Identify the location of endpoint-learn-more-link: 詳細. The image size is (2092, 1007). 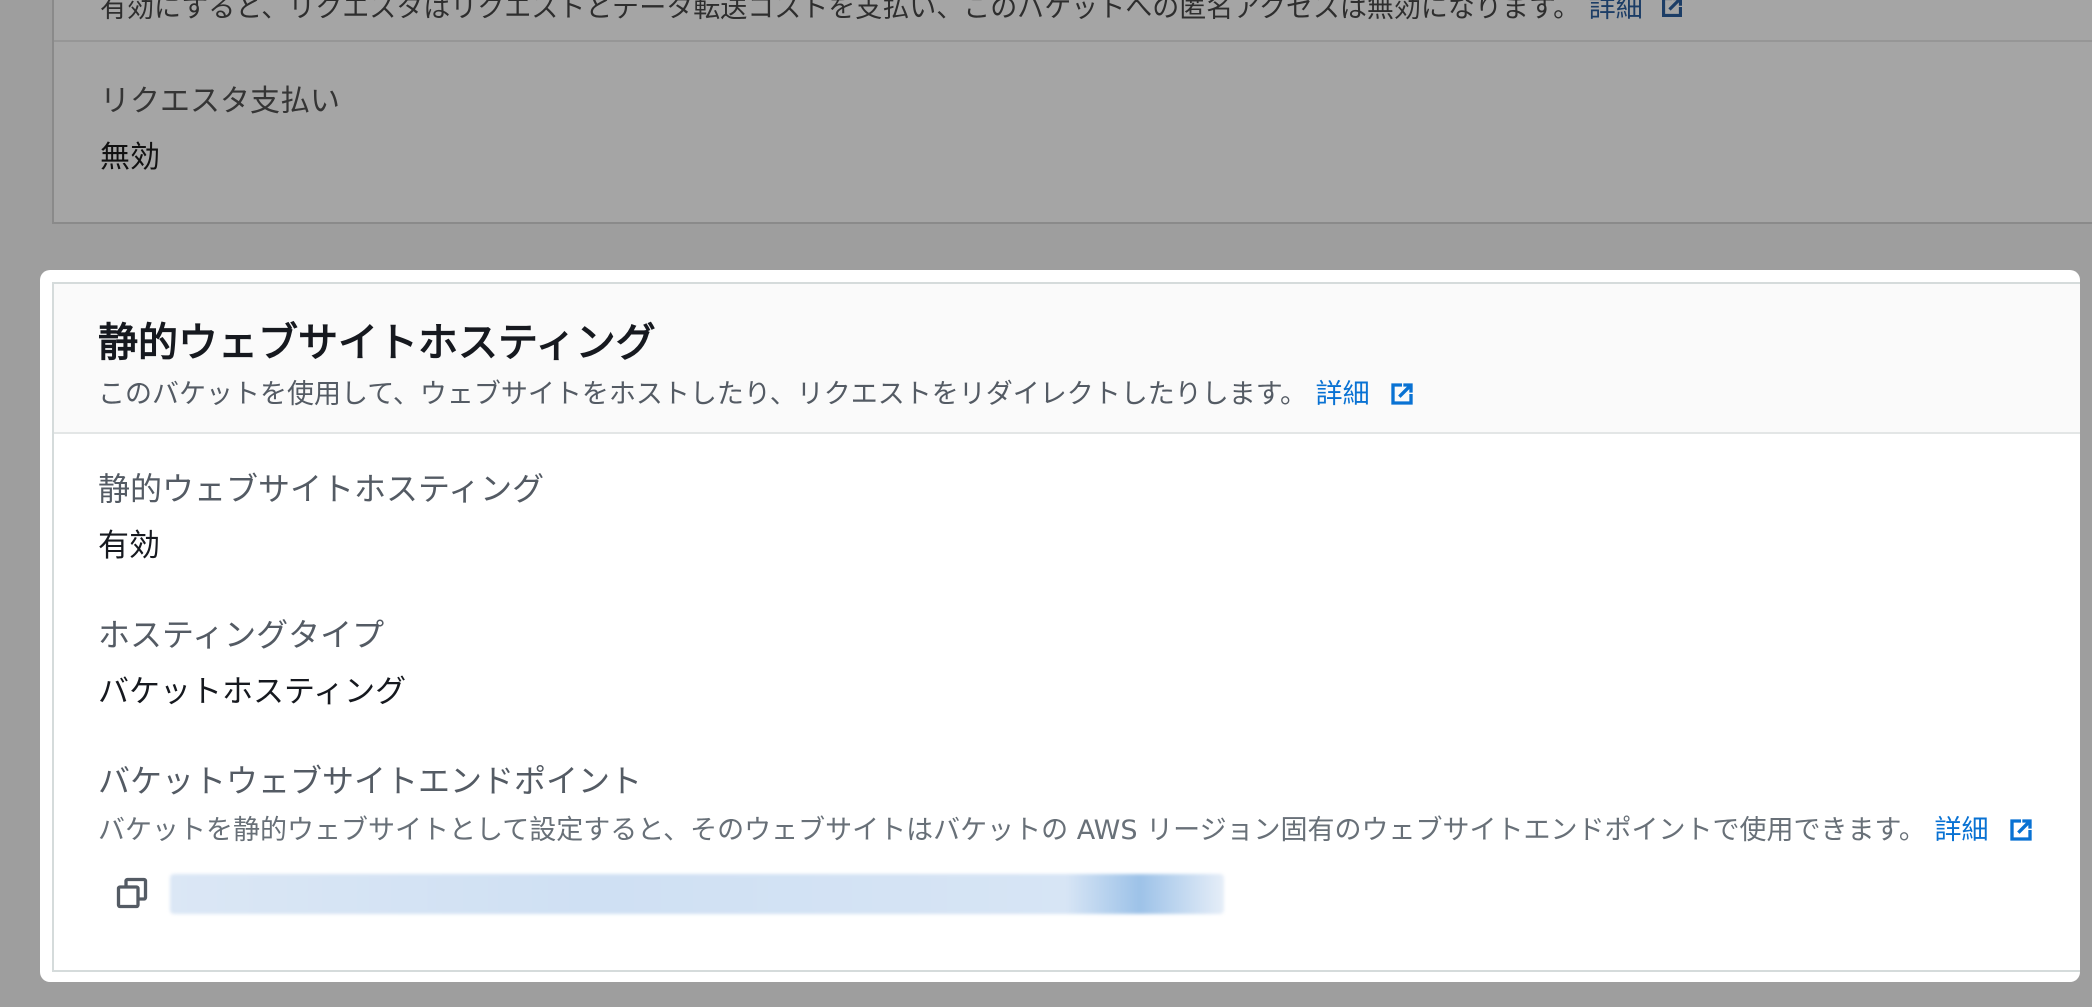
(1961, 830).